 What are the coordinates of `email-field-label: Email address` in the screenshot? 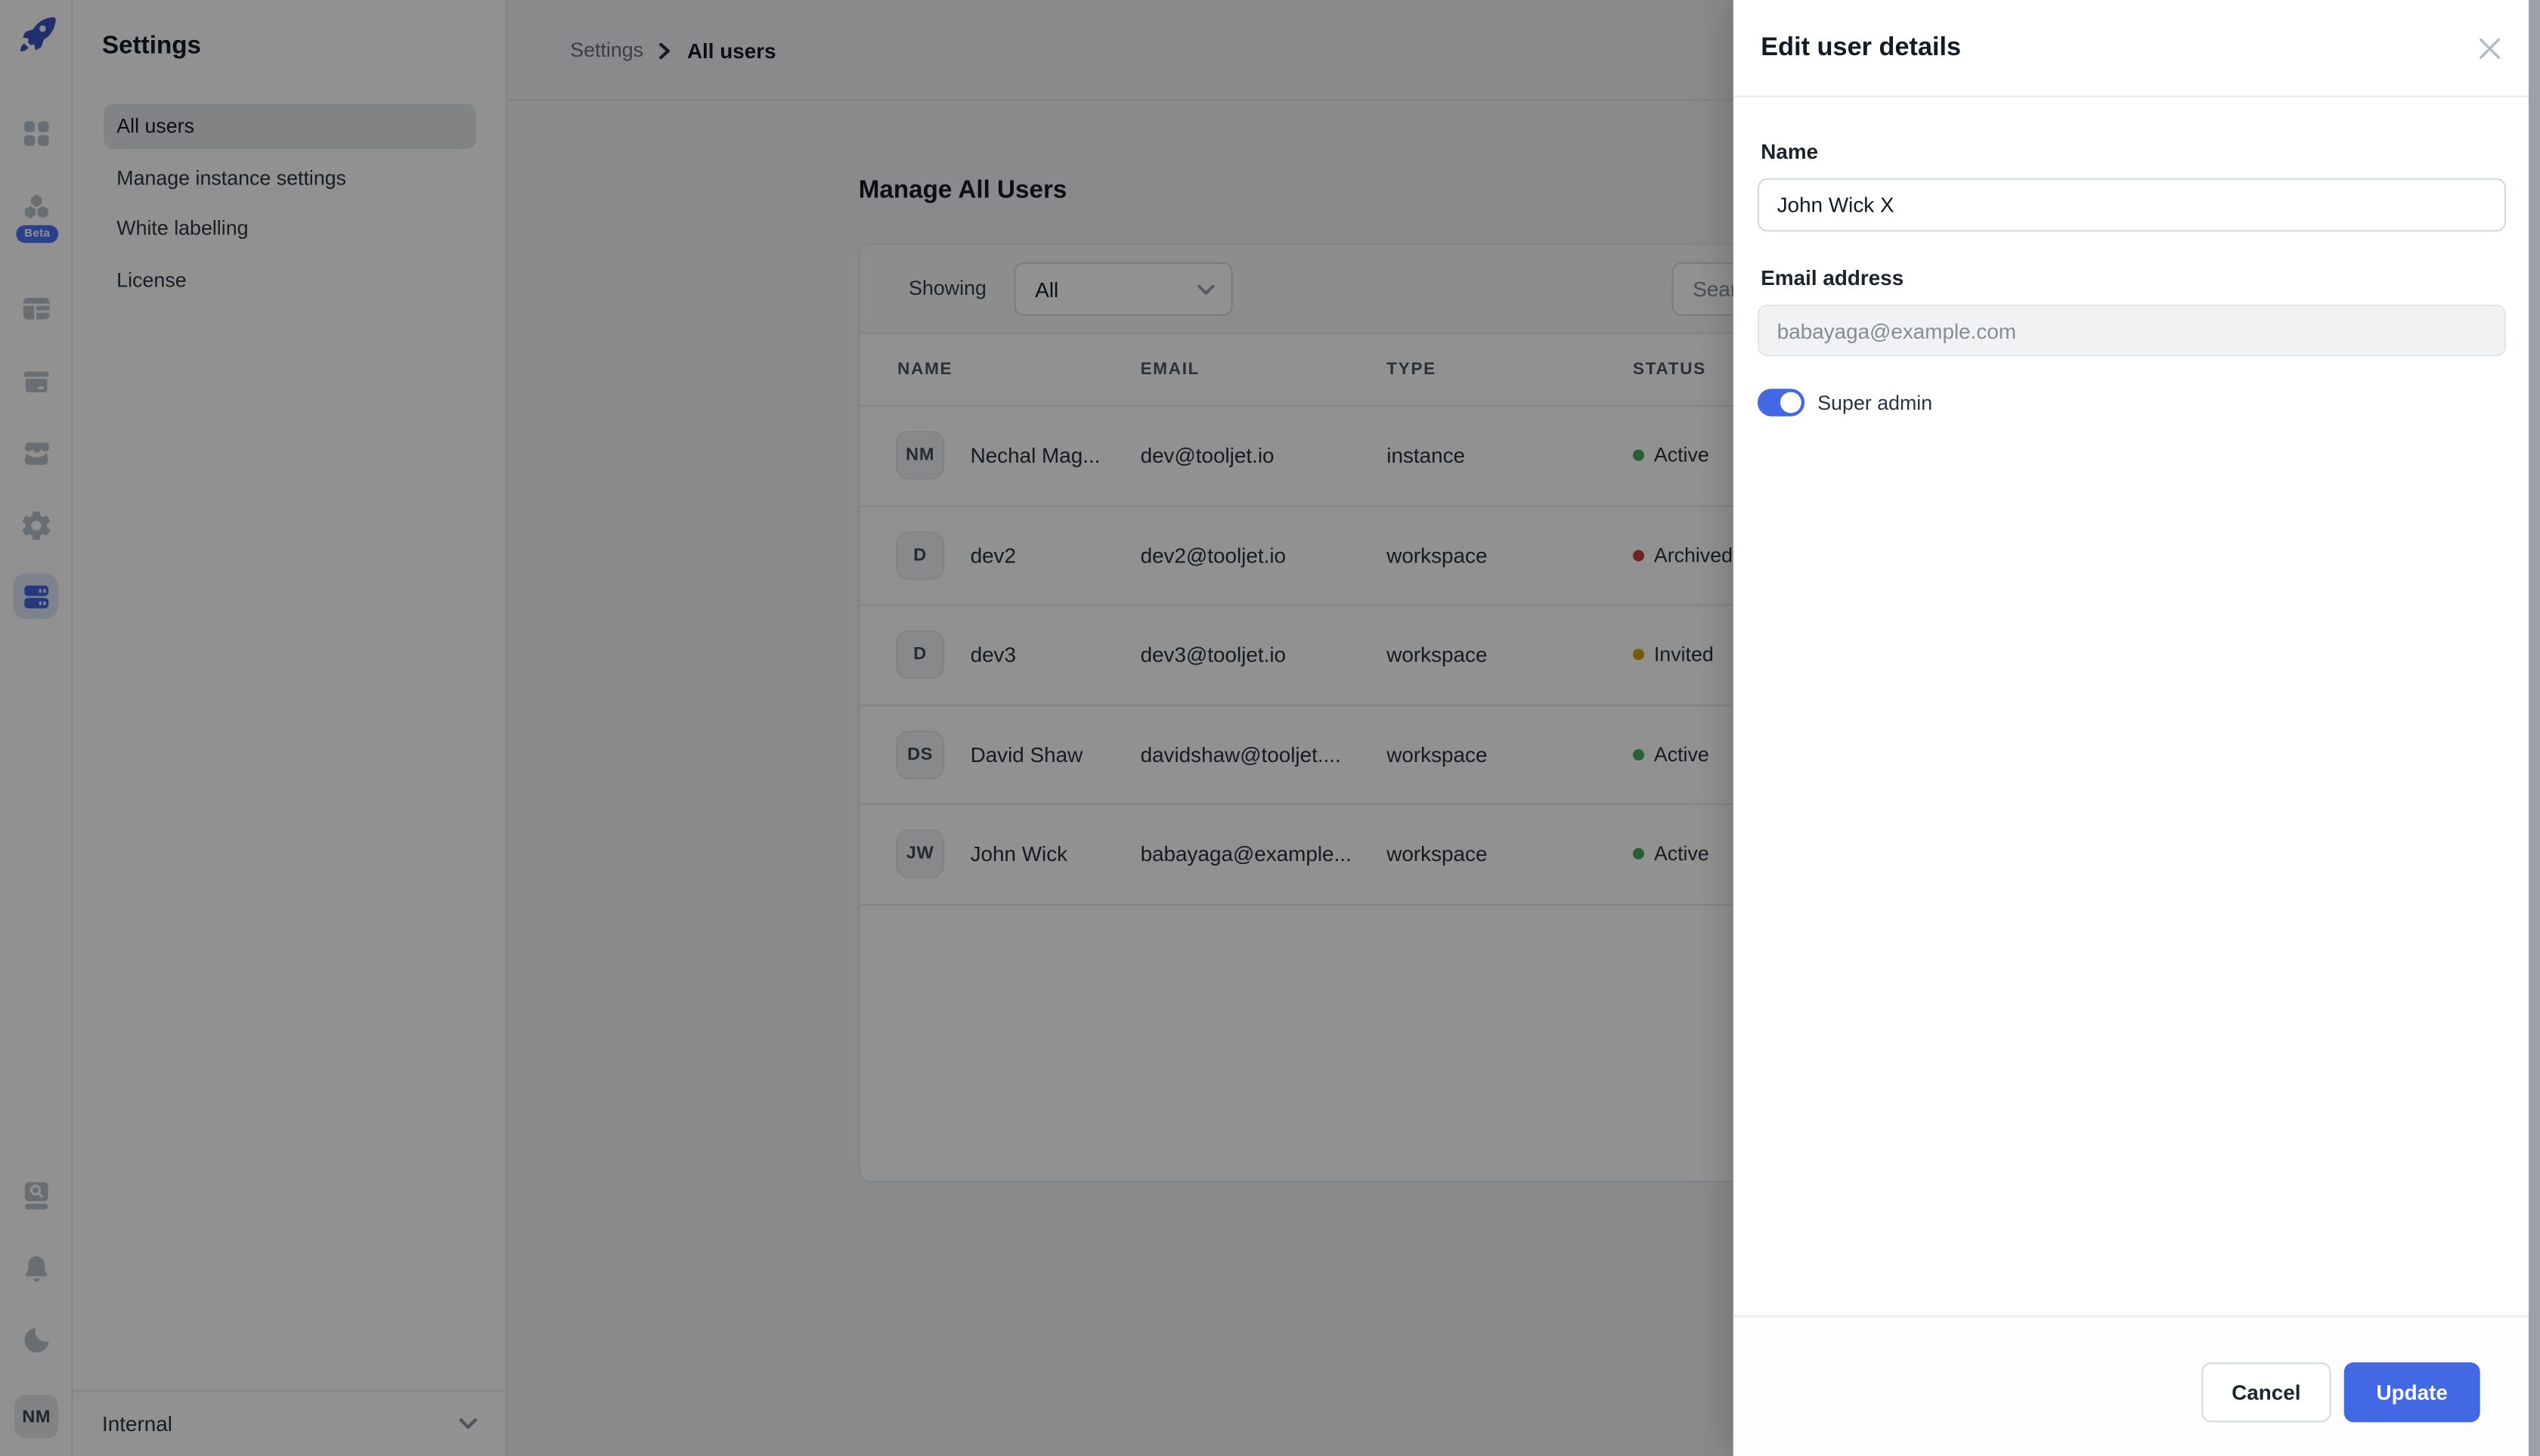 It's located at (1832, 277).